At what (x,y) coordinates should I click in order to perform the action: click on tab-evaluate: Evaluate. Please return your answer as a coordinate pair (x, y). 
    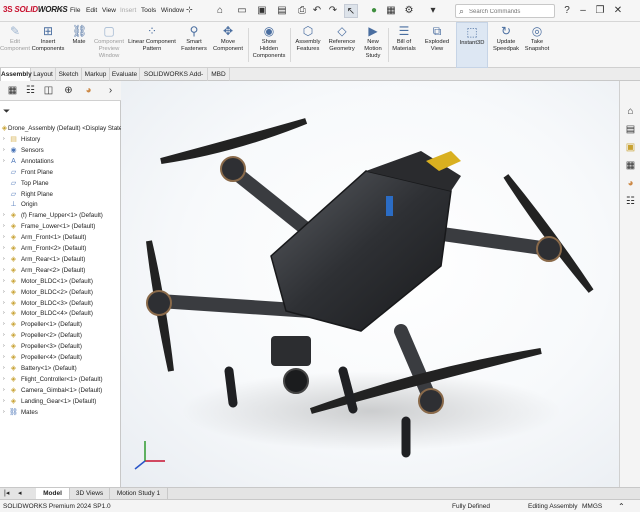
    Looking at the image, I should click on (125, 74).